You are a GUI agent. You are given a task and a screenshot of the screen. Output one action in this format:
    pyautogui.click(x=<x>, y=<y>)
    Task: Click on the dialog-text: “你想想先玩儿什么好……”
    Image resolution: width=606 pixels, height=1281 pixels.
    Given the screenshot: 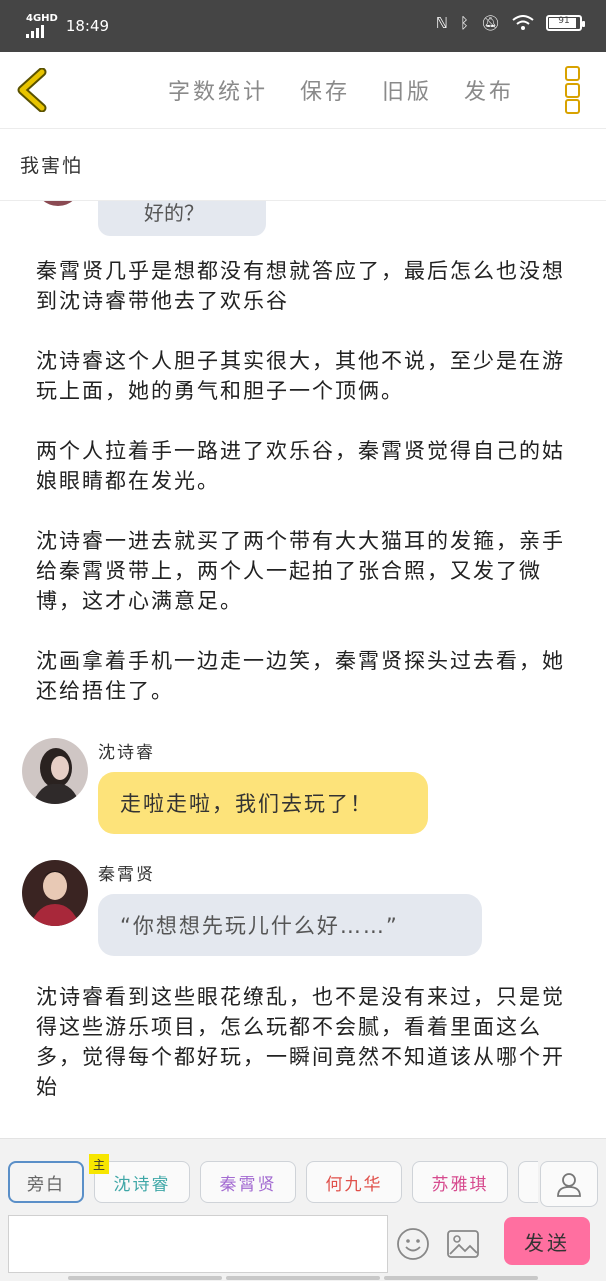 What is the action you would take?
    pyautogui.click(x=259, y=926)
    